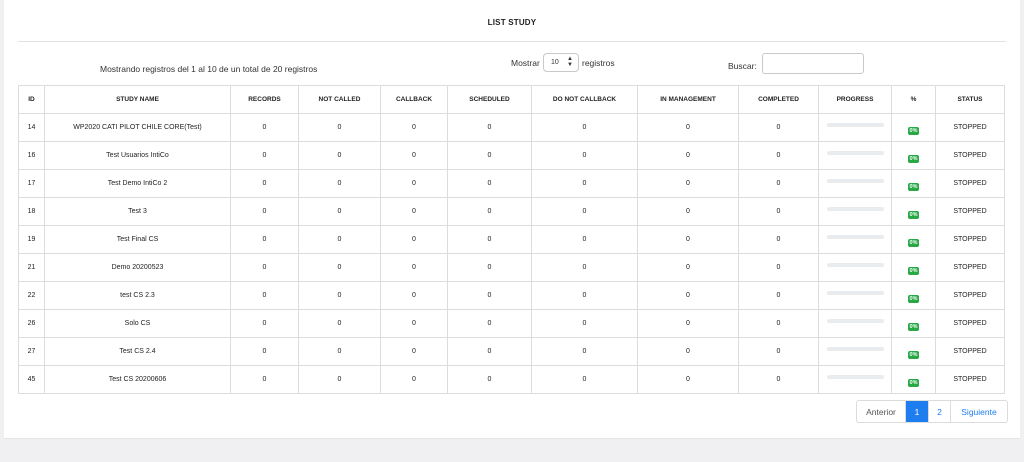 This screenshot has height=462, width=1024. Describe the element at coordinates (31, 99) in the screenshot. I see `column-header: ID` at that location.